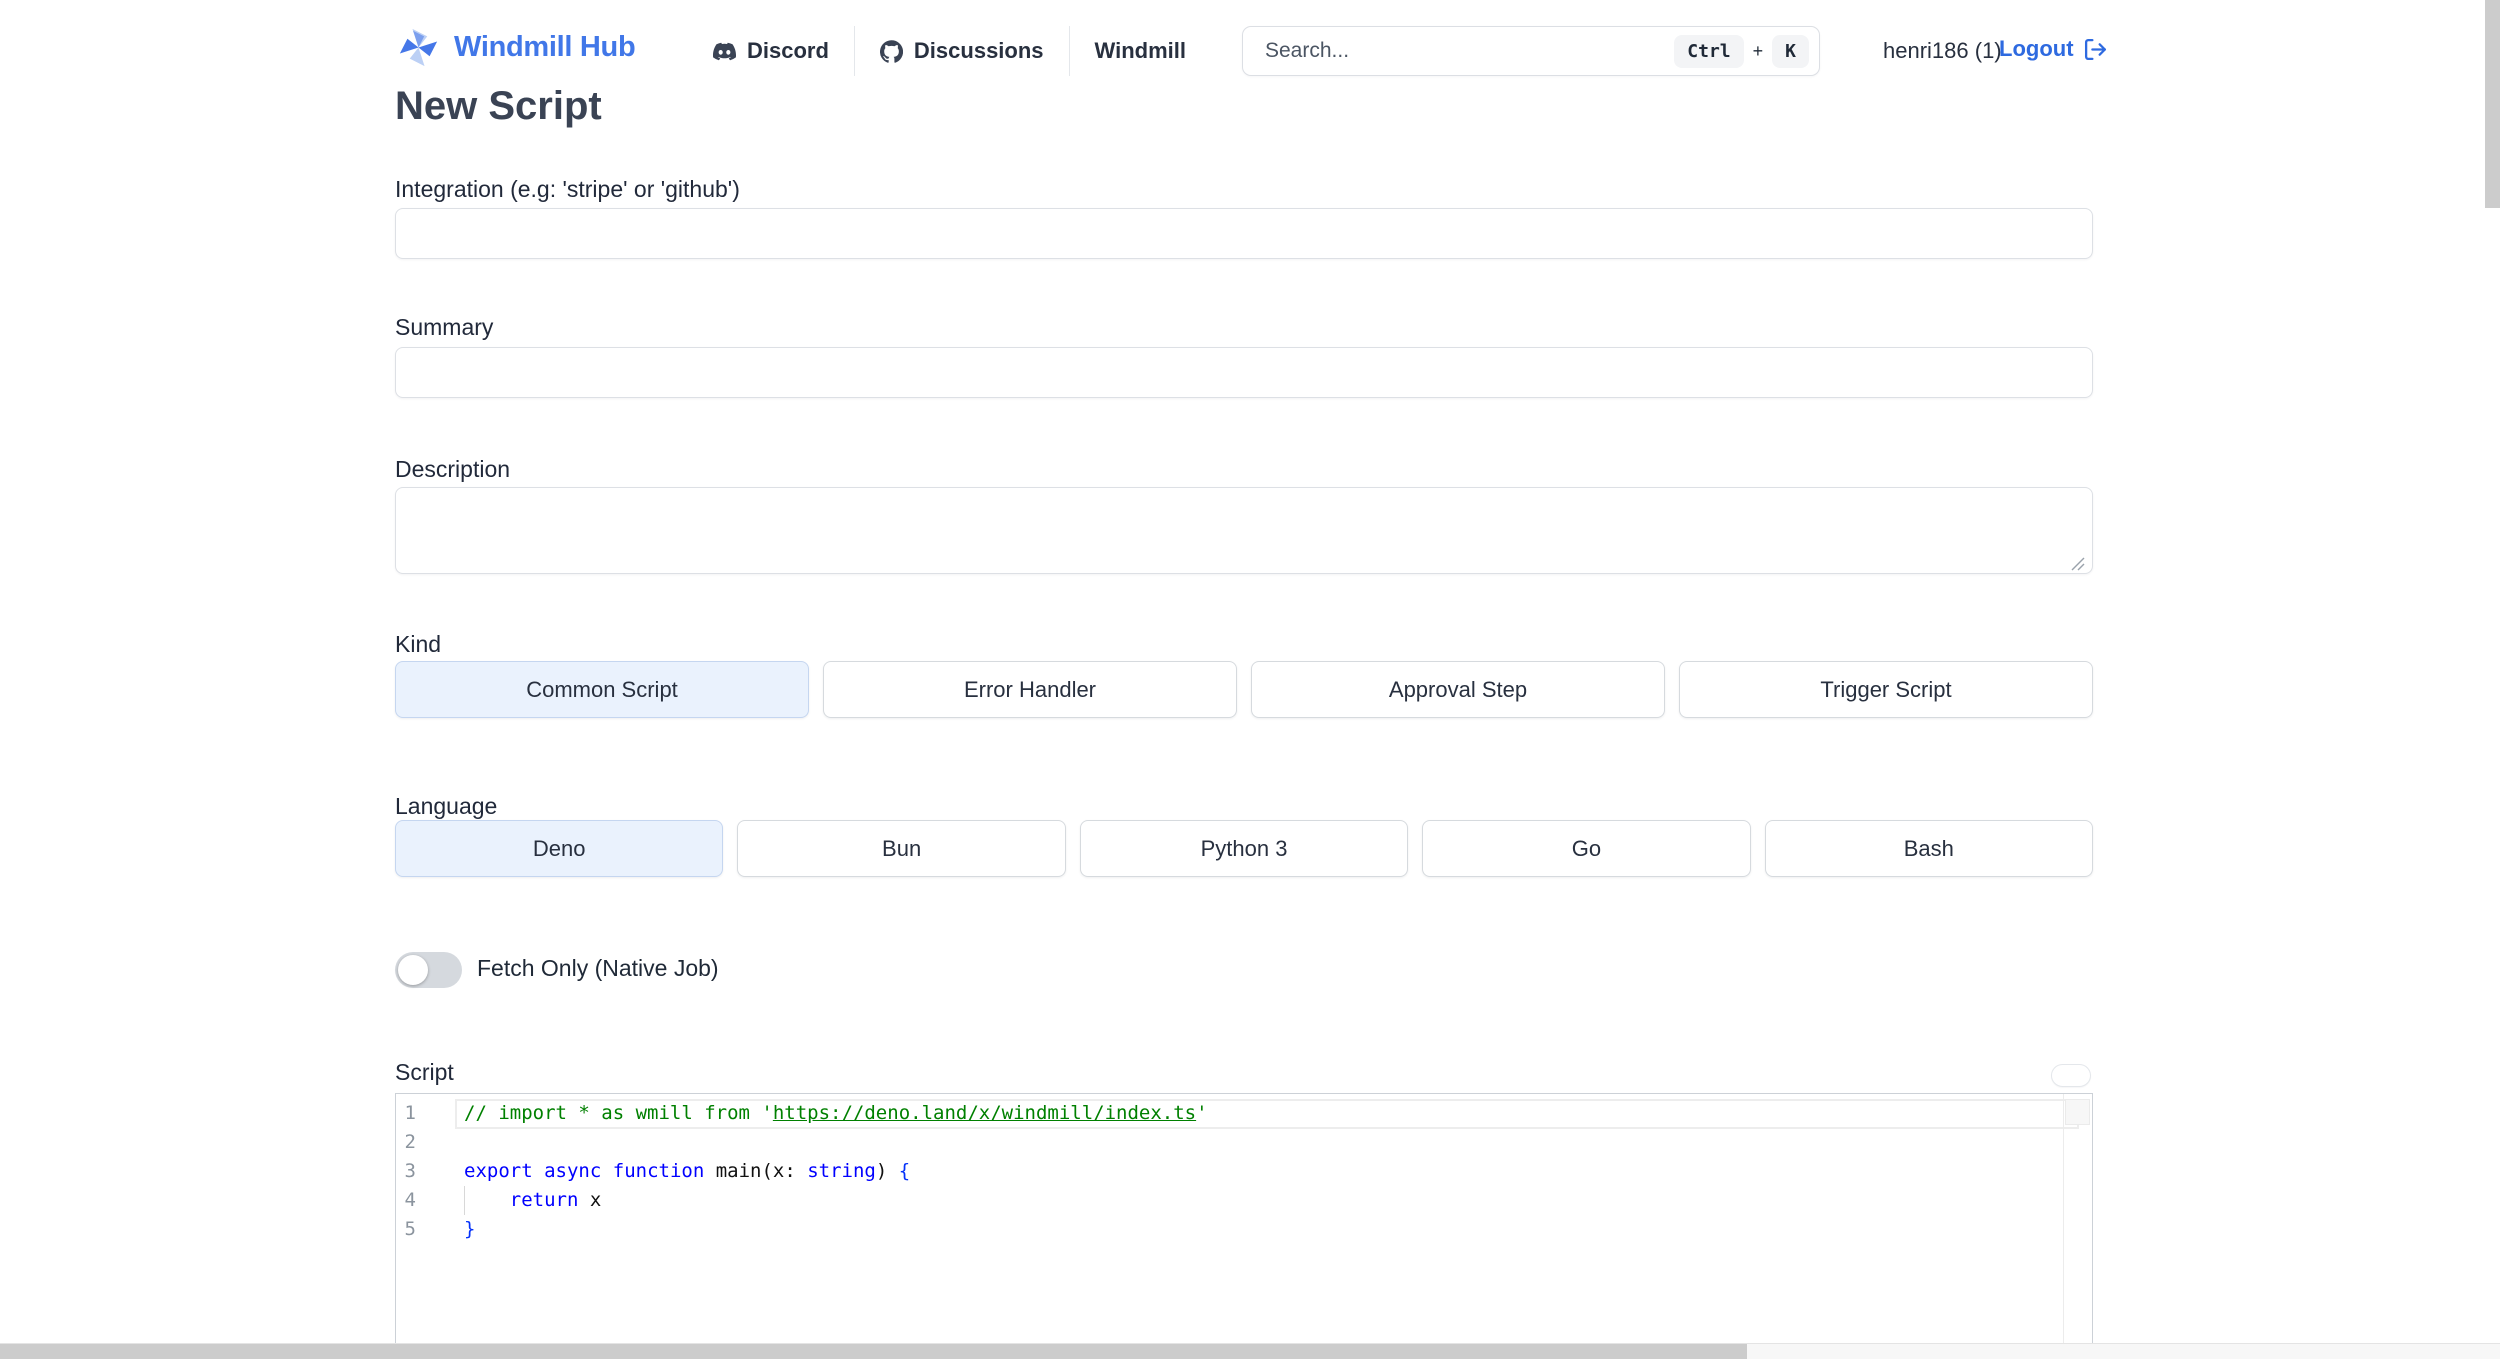 The image size is (2500, 1359). Describe the element at coordinates (1709, 51) in the screenshot. I see `shortcut-key-ctrl: Ctrl` at that location.